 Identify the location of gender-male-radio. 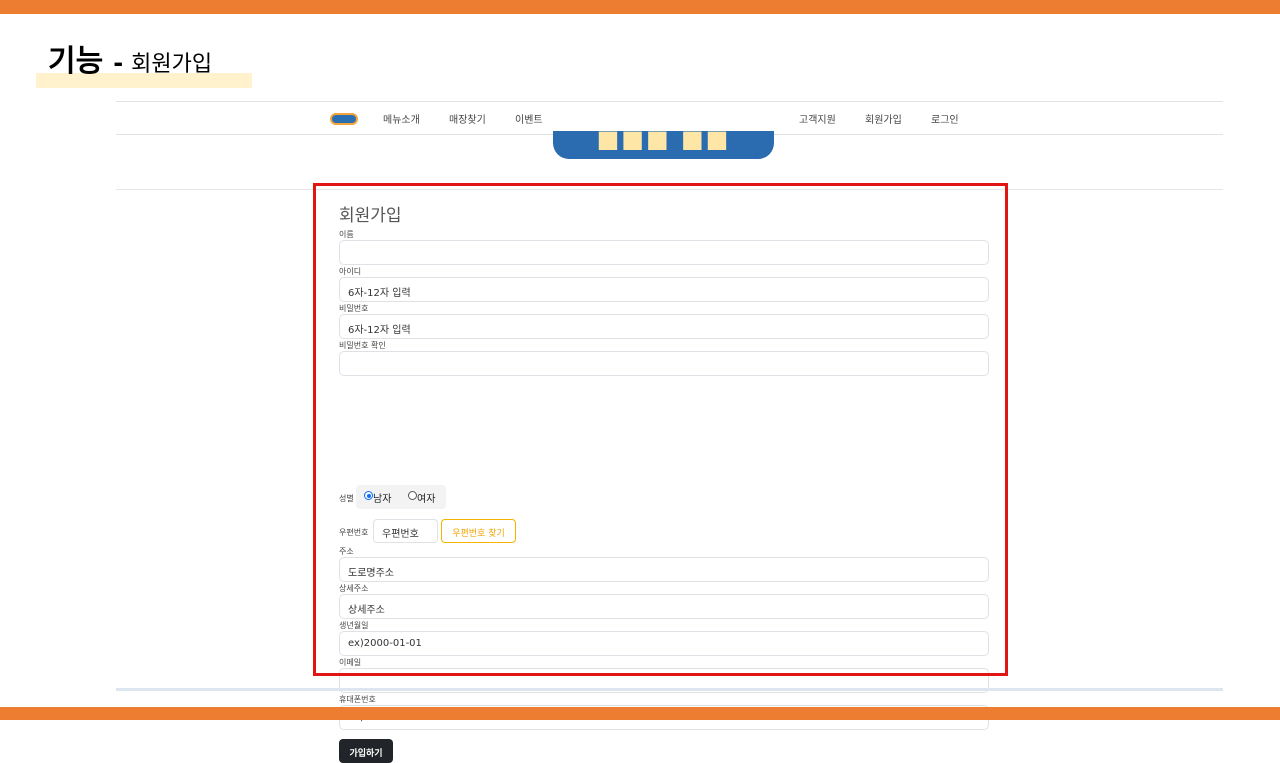
(368, 495).